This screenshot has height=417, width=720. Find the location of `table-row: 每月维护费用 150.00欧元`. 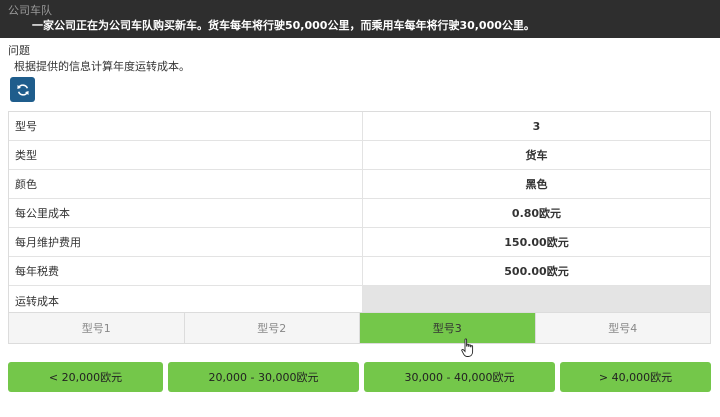

table-row: 每月维护费用 150.00欧元 is located at coordinates (359, 242).